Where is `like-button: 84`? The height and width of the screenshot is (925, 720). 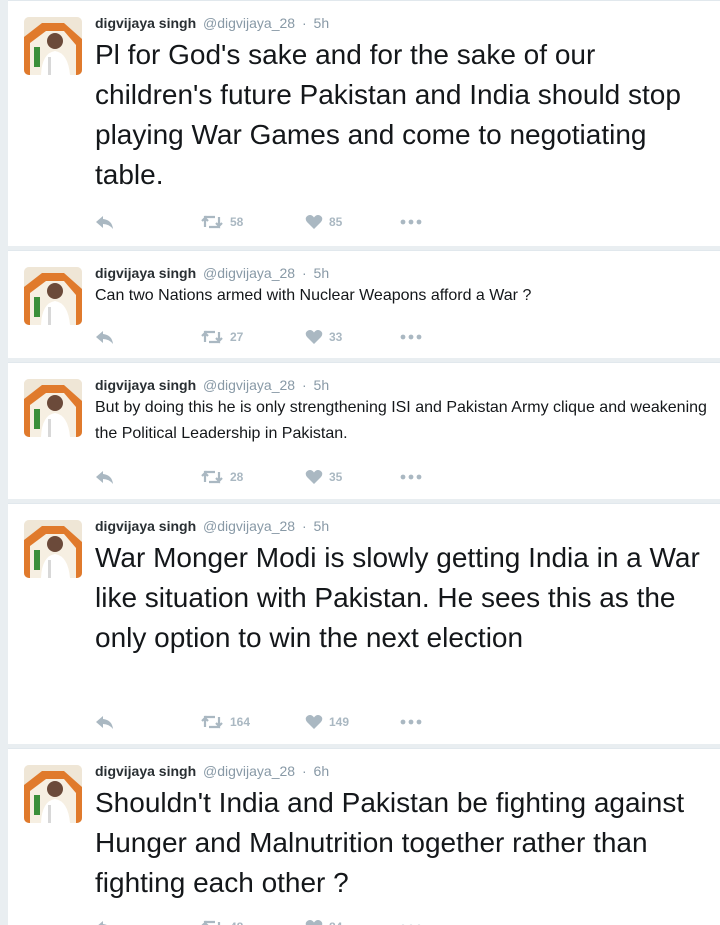
like-button: 84 is located at coordinates (323, 921).